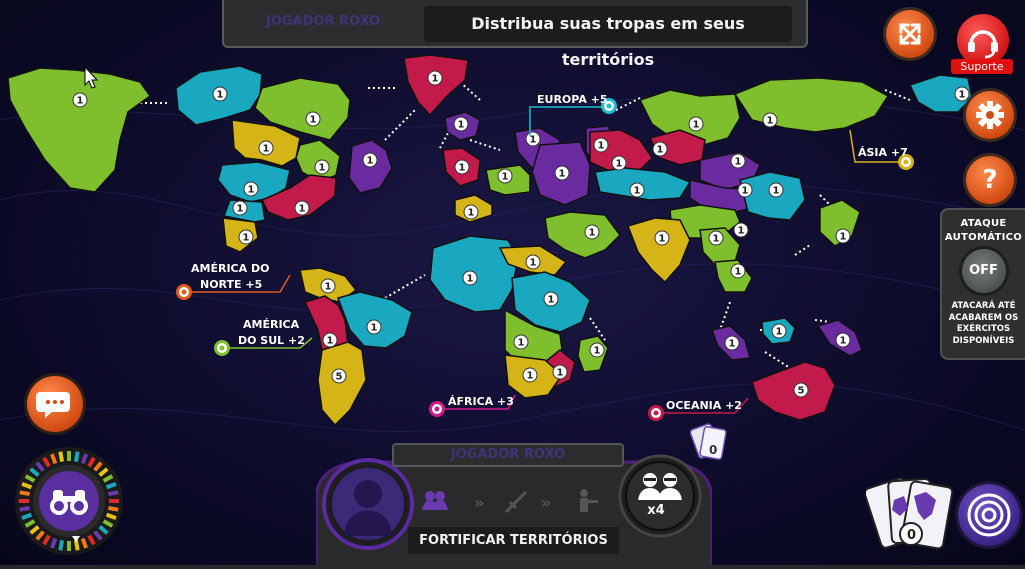 The height and width of the screenshot is (569, 1025). Describe the element at coordinates (990, 180) in the screenshot. I see `help-button: ?` at that location.